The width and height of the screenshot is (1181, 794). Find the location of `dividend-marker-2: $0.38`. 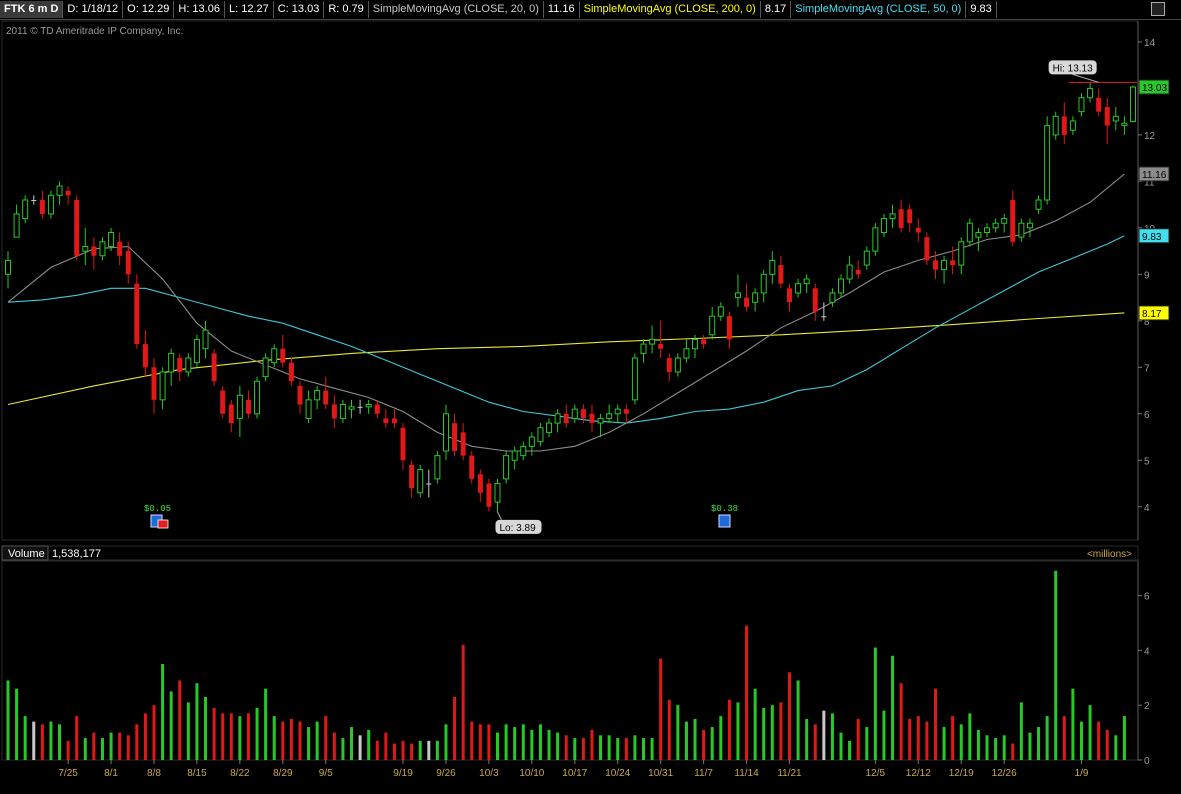

dividend-marker-2: $0.38 is located at coordinates (724, 516).